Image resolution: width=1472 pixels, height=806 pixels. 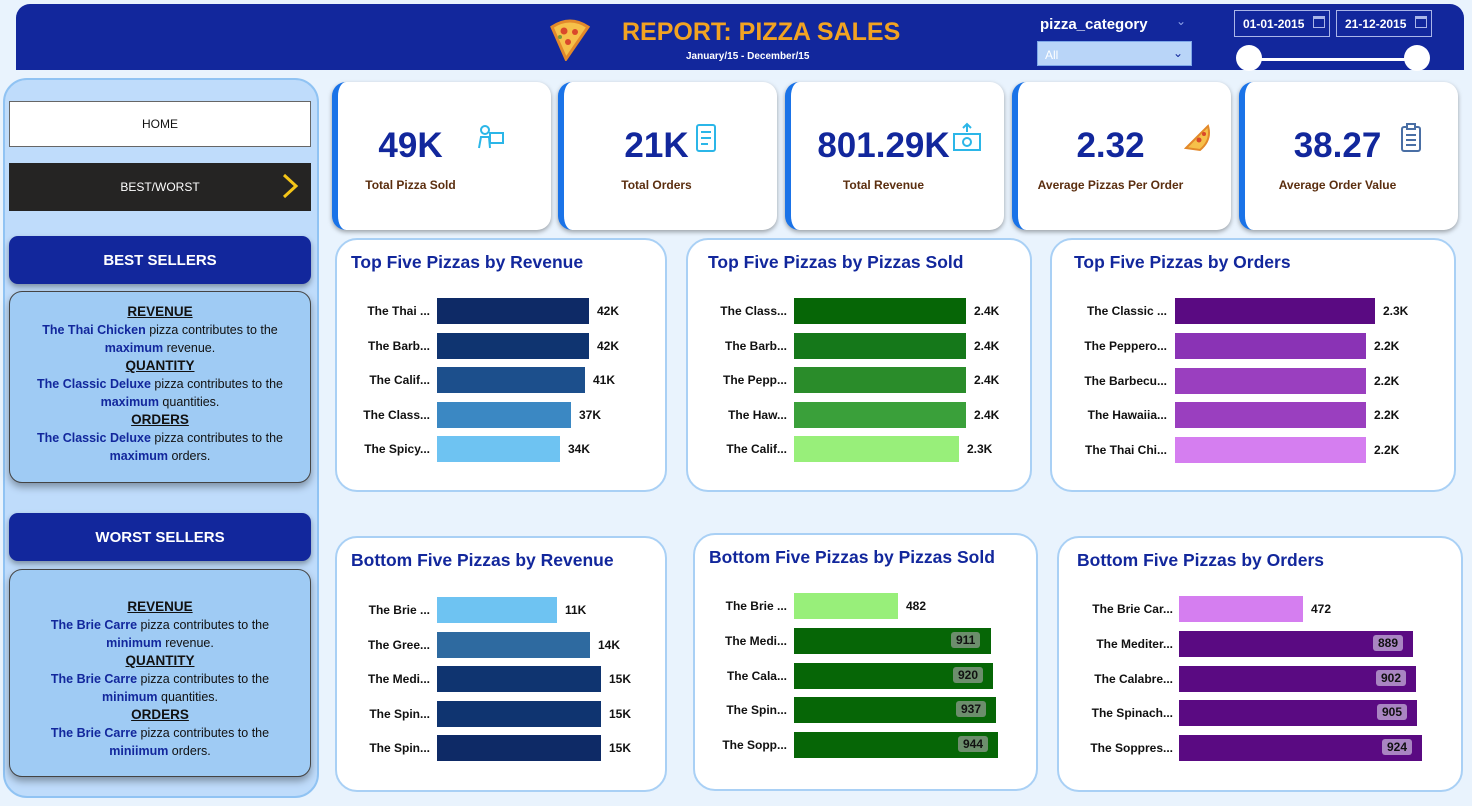 What do you see at coordinates (1333, 59) in the screenshot?
I see `date-range-slider` at bounding box center [1333, 59].